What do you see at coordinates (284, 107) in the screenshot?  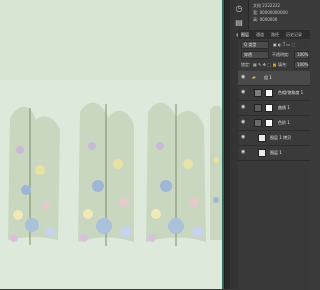 I see `layer-name: 曲线 1` at bounding box center [284, 107].